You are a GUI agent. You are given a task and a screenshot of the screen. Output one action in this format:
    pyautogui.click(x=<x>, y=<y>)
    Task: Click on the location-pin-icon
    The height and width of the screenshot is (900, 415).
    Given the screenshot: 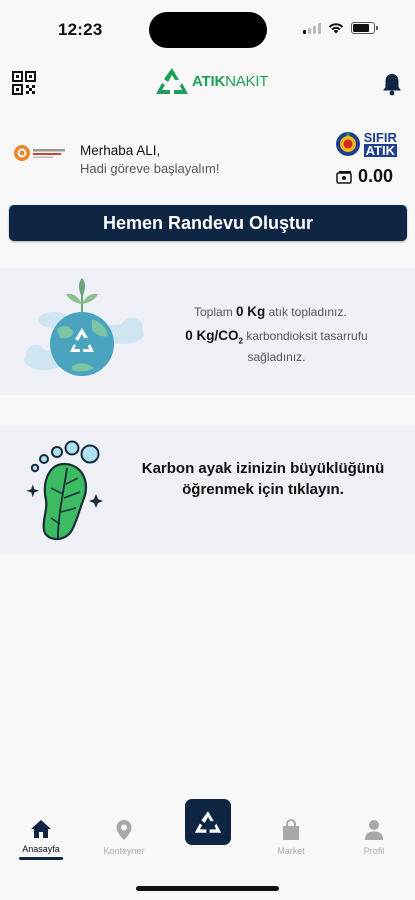 What is the action you would take?
    pyautogui.click(x=124, y=830)
    